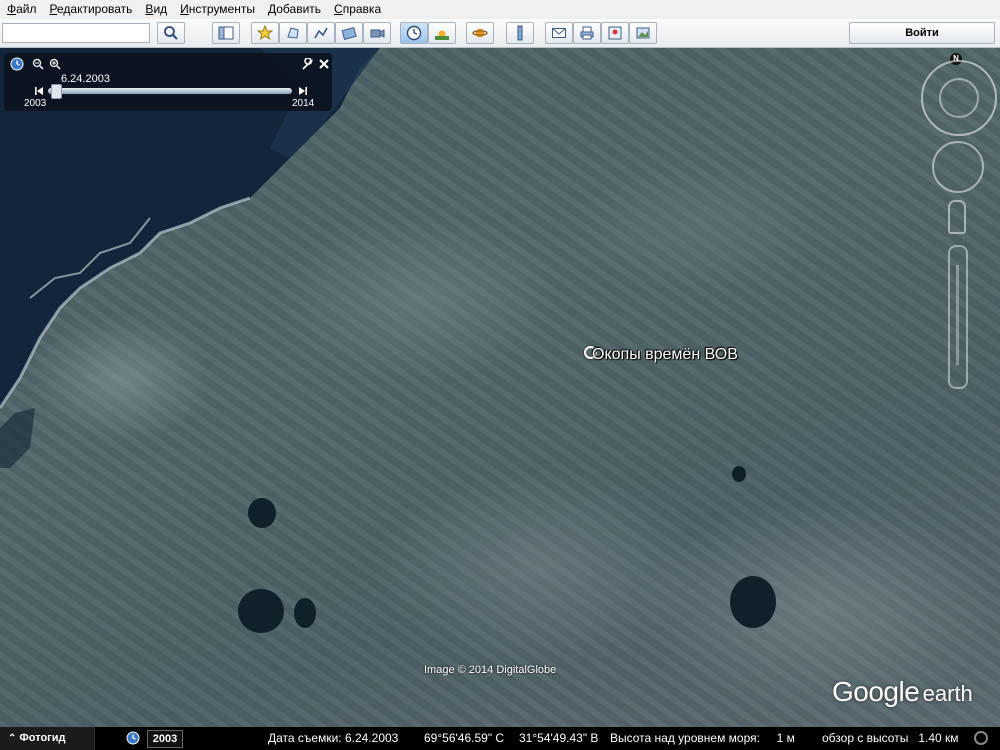 This screenshot has height=750, width=1000. What do you see at coordinates (168, 82) in the screenshot?
I see `historical-imagery-panel: 6.24.2003 2003 2014` at bounding box center [168, 82].